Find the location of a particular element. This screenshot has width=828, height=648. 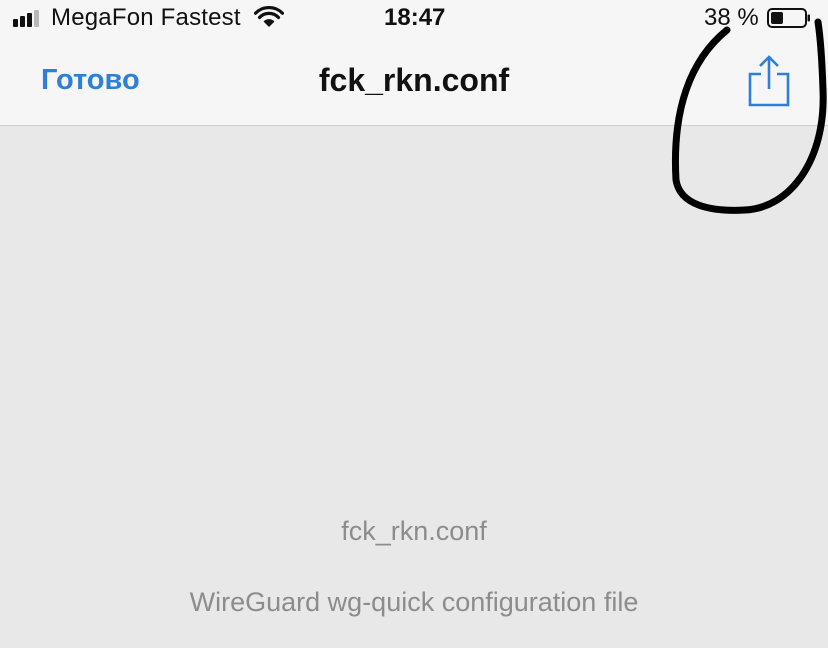

share-icon is located at coordinates (769, 81).